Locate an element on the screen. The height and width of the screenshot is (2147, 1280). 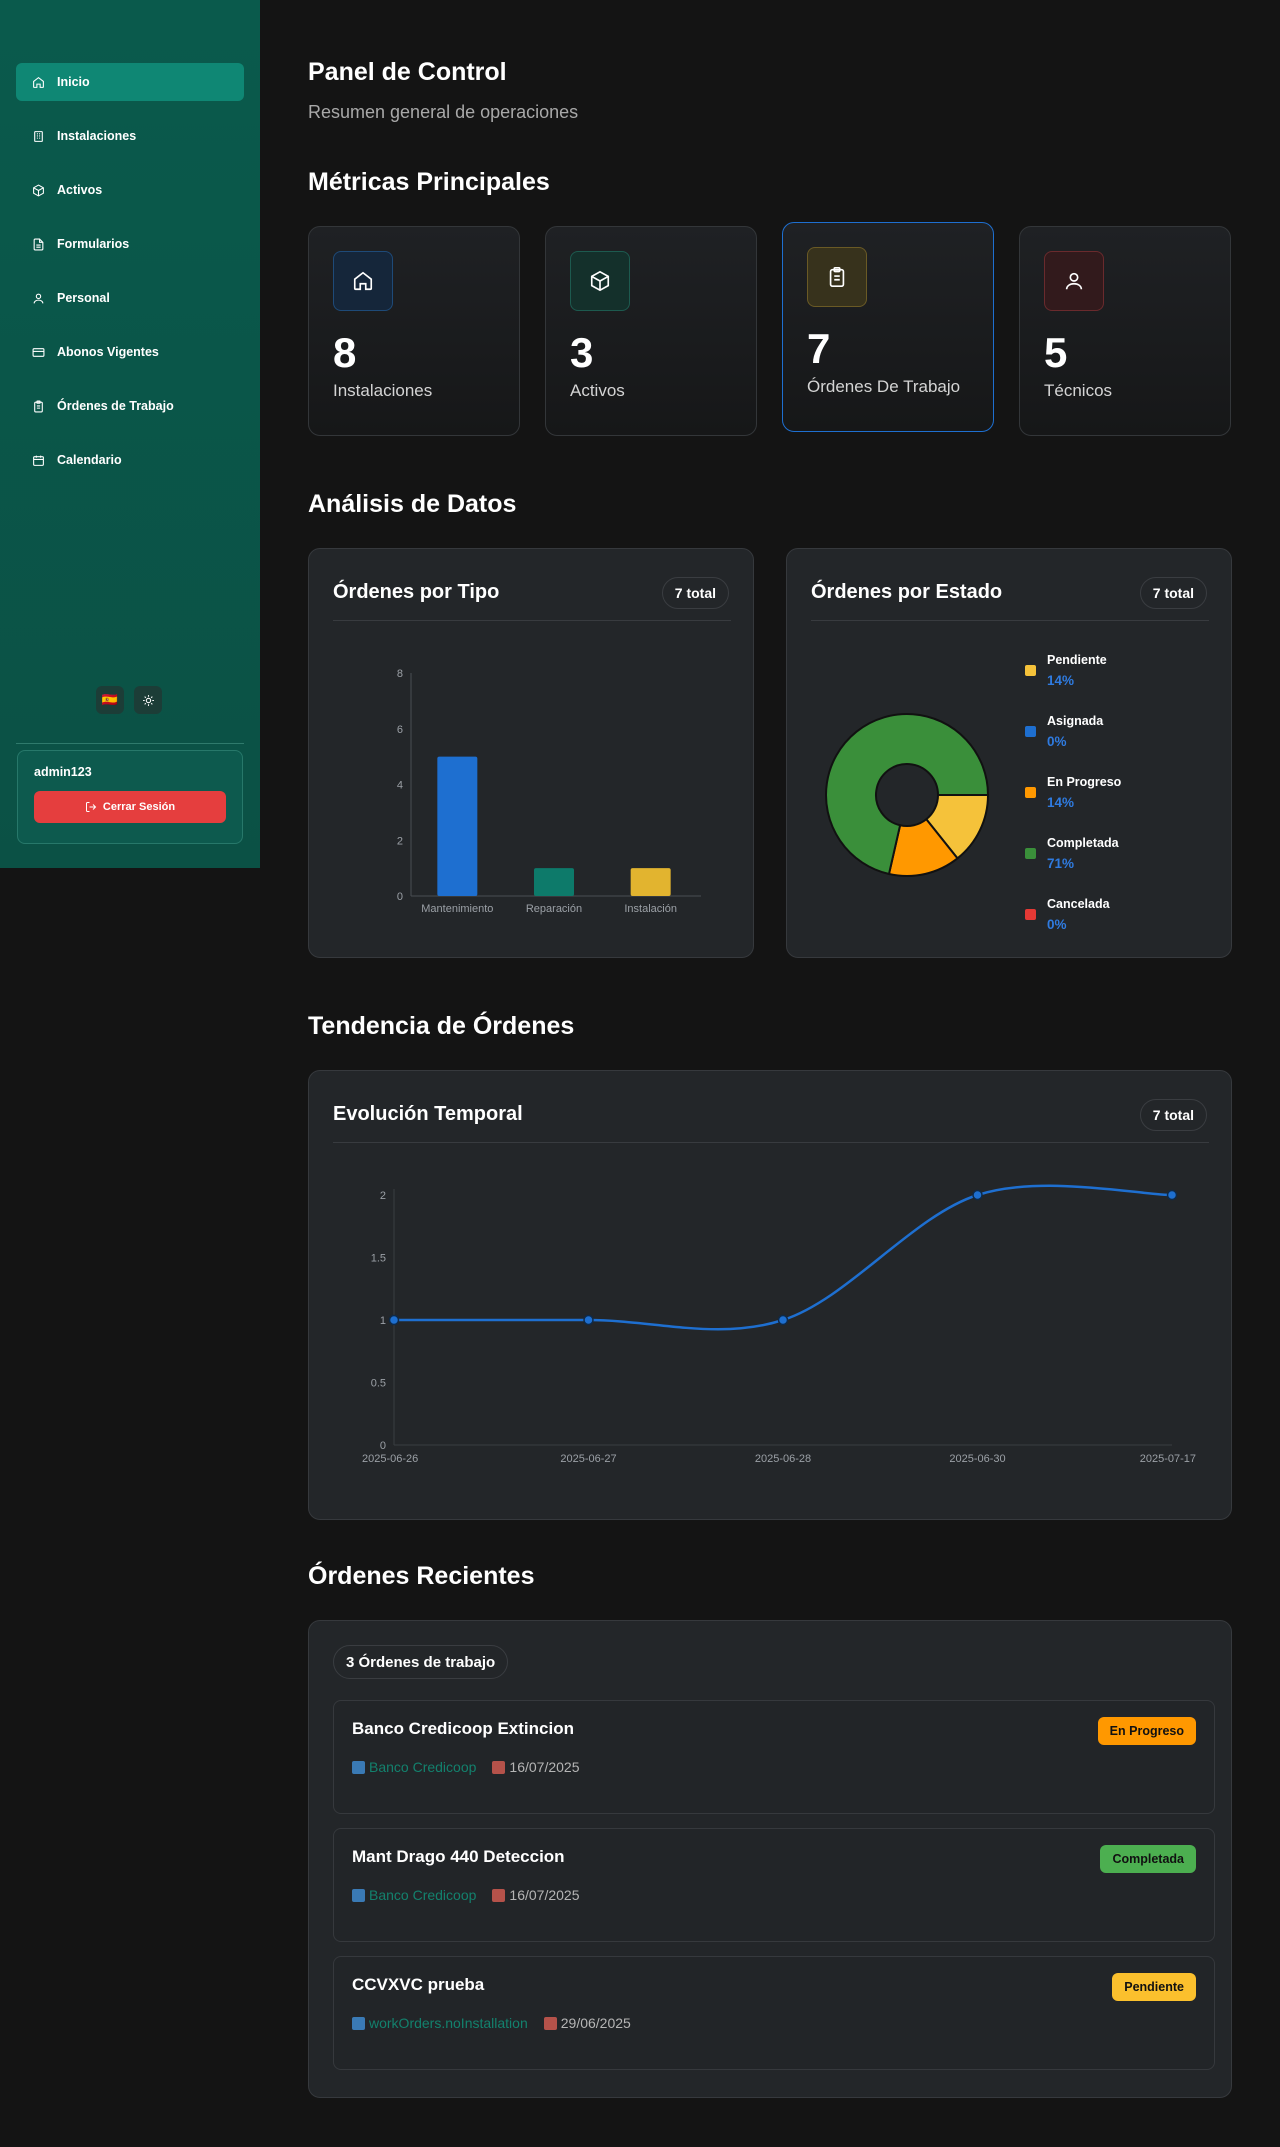
status-badge: En Progreso is located at coordinates (1146, 1731).